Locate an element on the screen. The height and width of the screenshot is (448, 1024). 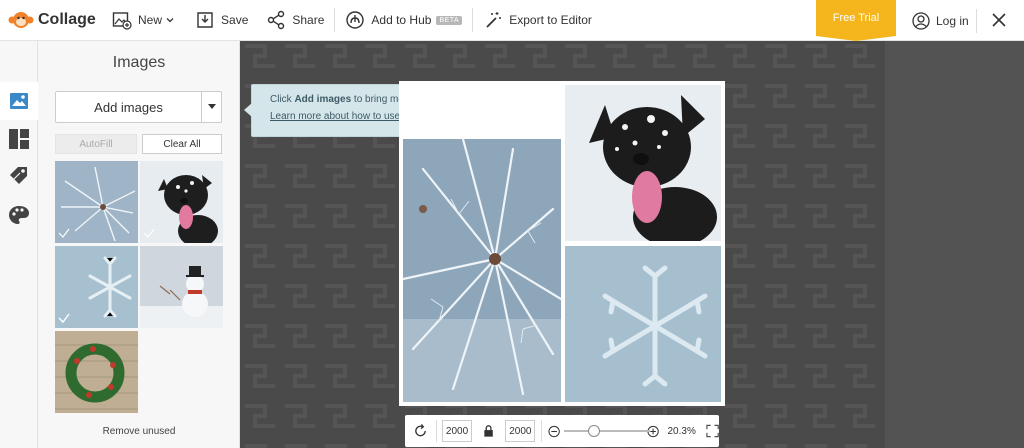
wreath-image is located at coordinates (96, 372).